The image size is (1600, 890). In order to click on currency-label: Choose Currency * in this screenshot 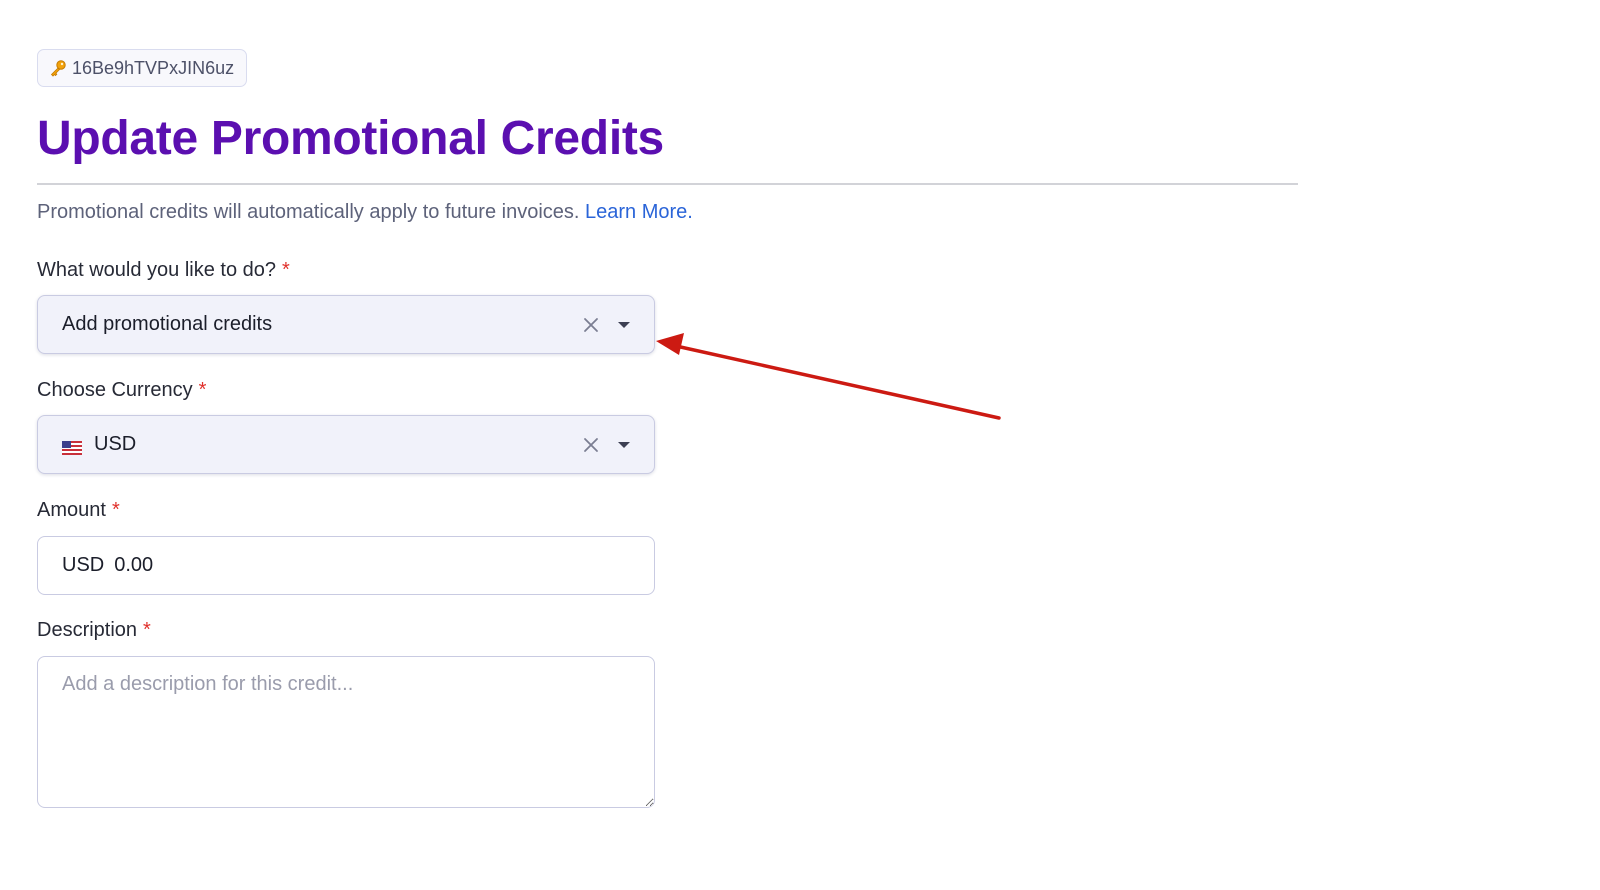, I will do `click(121, 390)`.